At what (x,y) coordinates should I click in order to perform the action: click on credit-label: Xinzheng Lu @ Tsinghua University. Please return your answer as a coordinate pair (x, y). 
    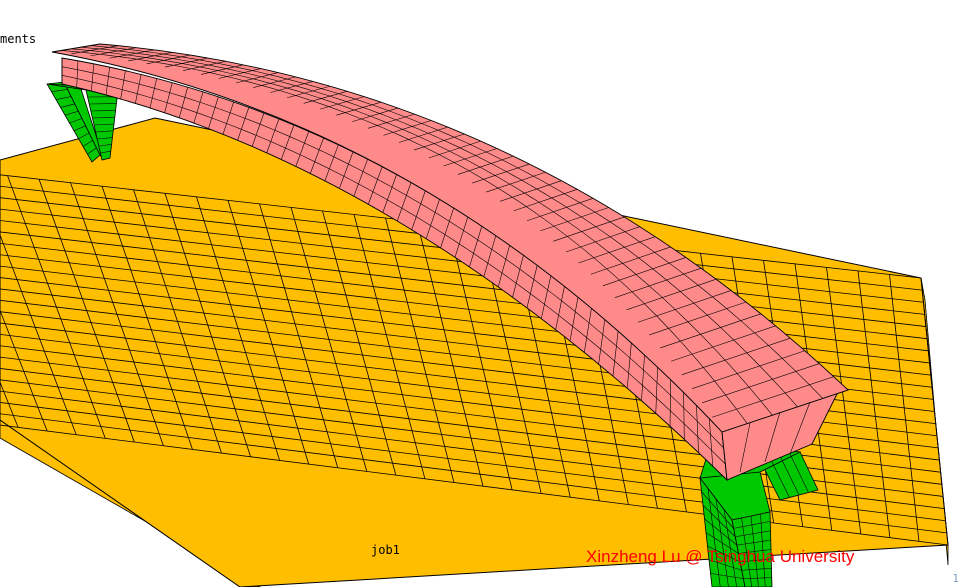
    Looking at the image, I should click on (720, 556).